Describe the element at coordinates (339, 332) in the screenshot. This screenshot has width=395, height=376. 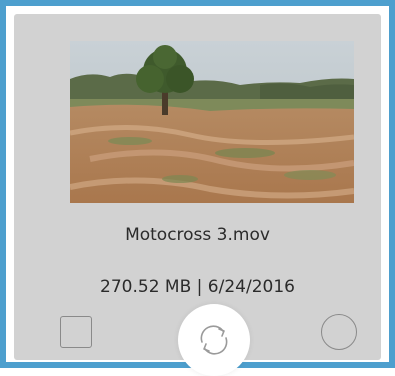
I see `radio-circle-icon` at that location.